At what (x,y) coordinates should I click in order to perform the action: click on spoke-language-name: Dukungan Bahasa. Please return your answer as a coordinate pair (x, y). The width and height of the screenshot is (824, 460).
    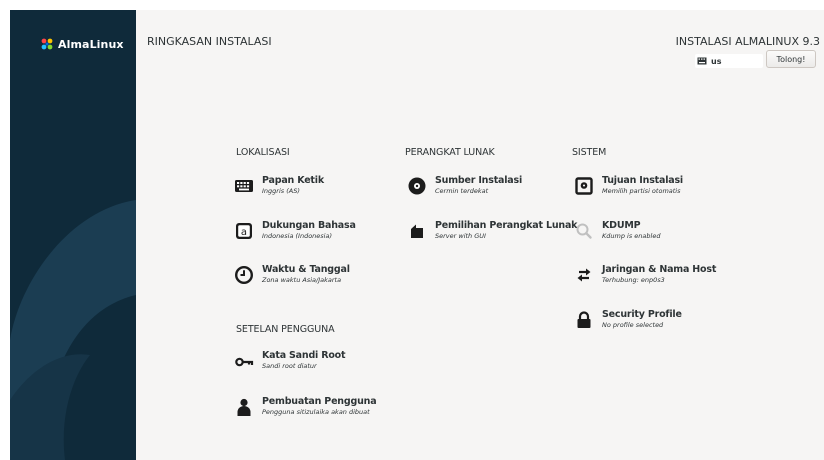
    Looking at the image, I should click on (309, 225).